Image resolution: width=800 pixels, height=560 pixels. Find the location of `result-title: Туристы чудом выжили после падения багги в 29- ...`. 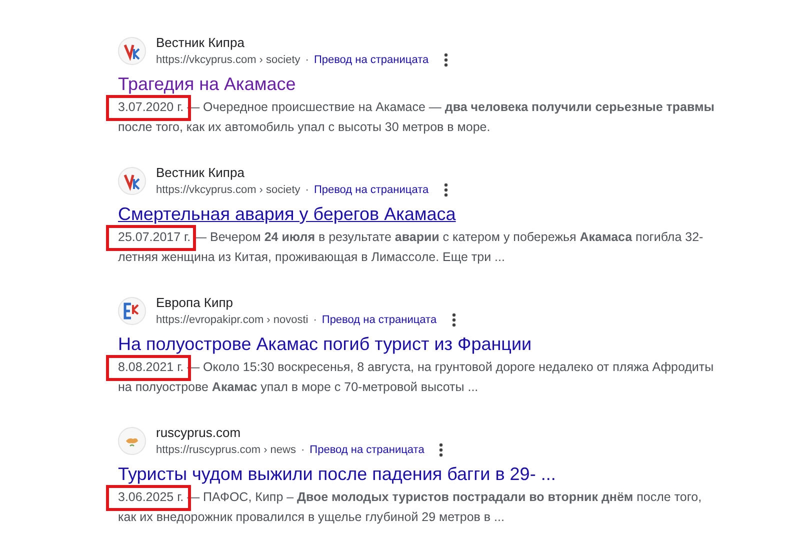

result-title: Туристы чудом выжили после падения багги в 29- ... is located at coordinates (337, 474).